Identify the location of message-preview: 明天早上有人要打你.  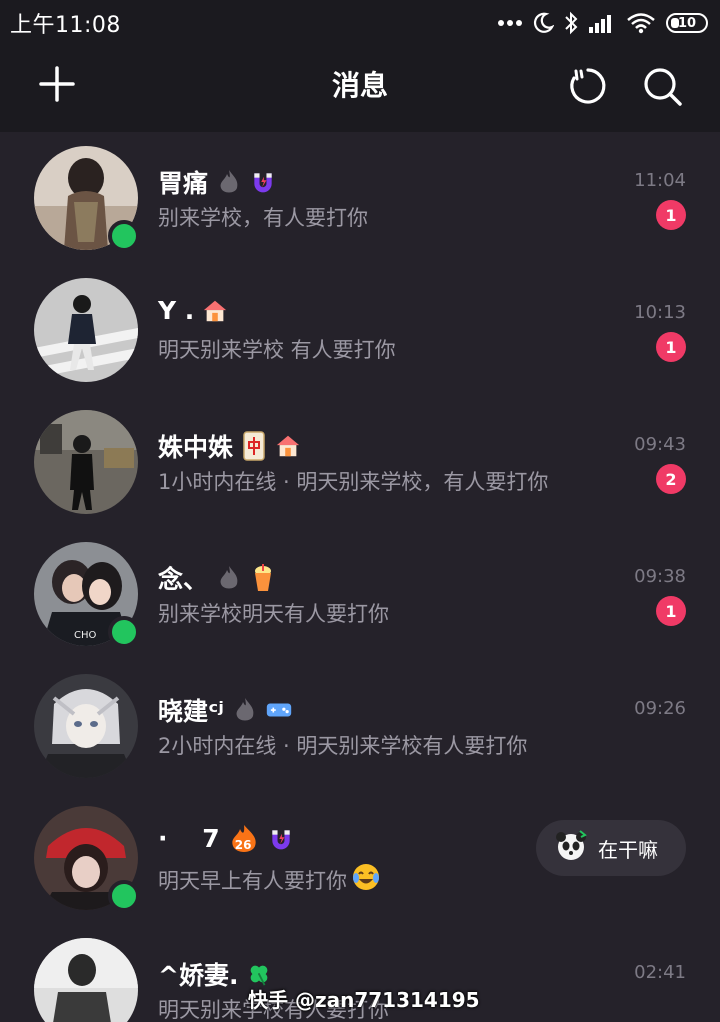
(269, 879).